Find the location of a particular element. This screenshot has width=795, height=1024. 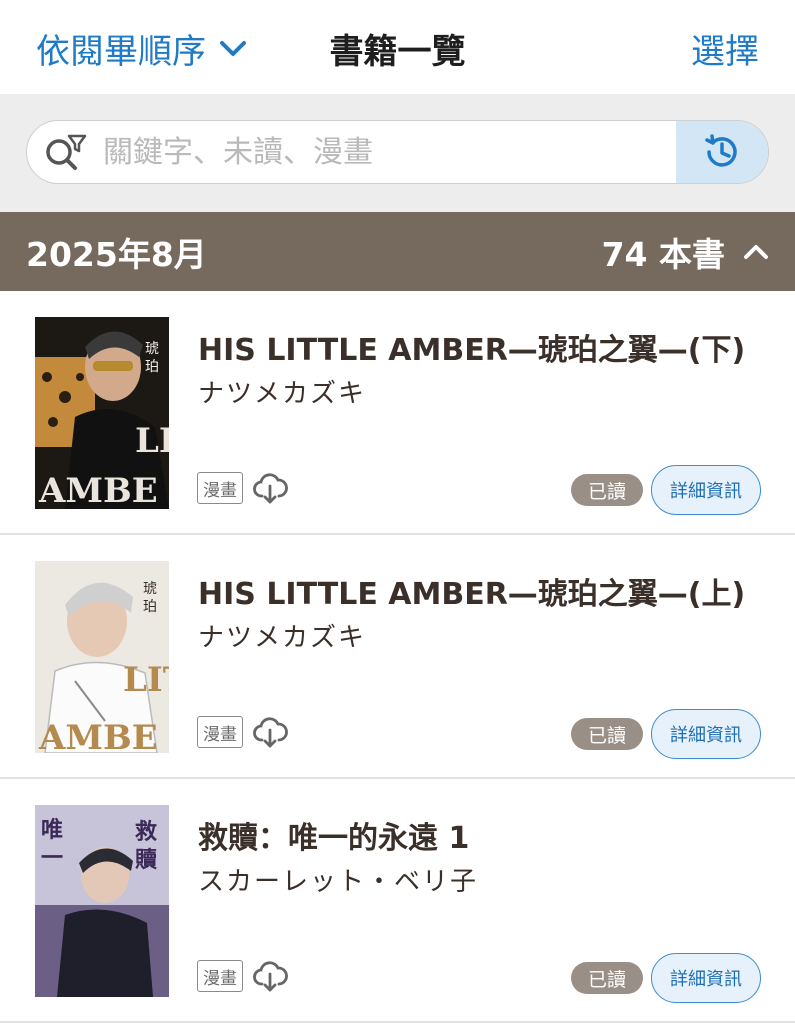

svg-text: 唯 is located at coordinates (52, 830).